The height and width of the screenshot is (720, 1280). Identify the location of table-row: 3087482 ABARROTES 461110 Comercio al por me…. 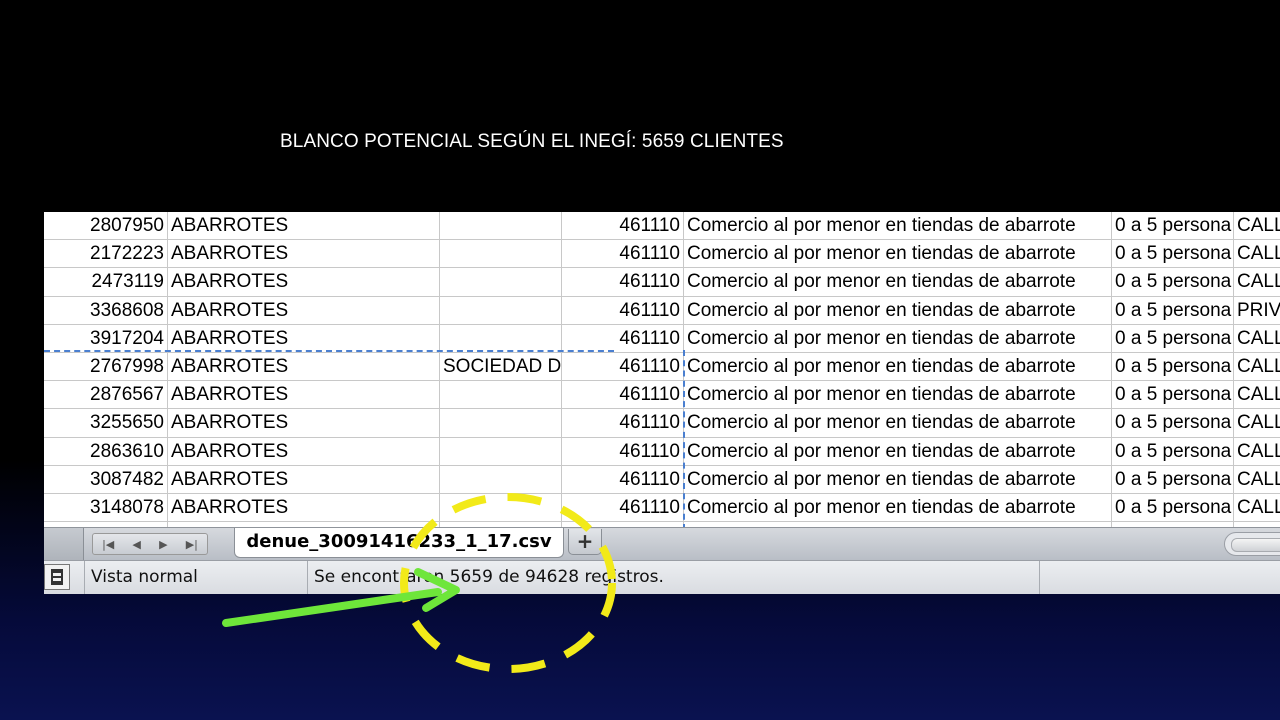
(662, 479).